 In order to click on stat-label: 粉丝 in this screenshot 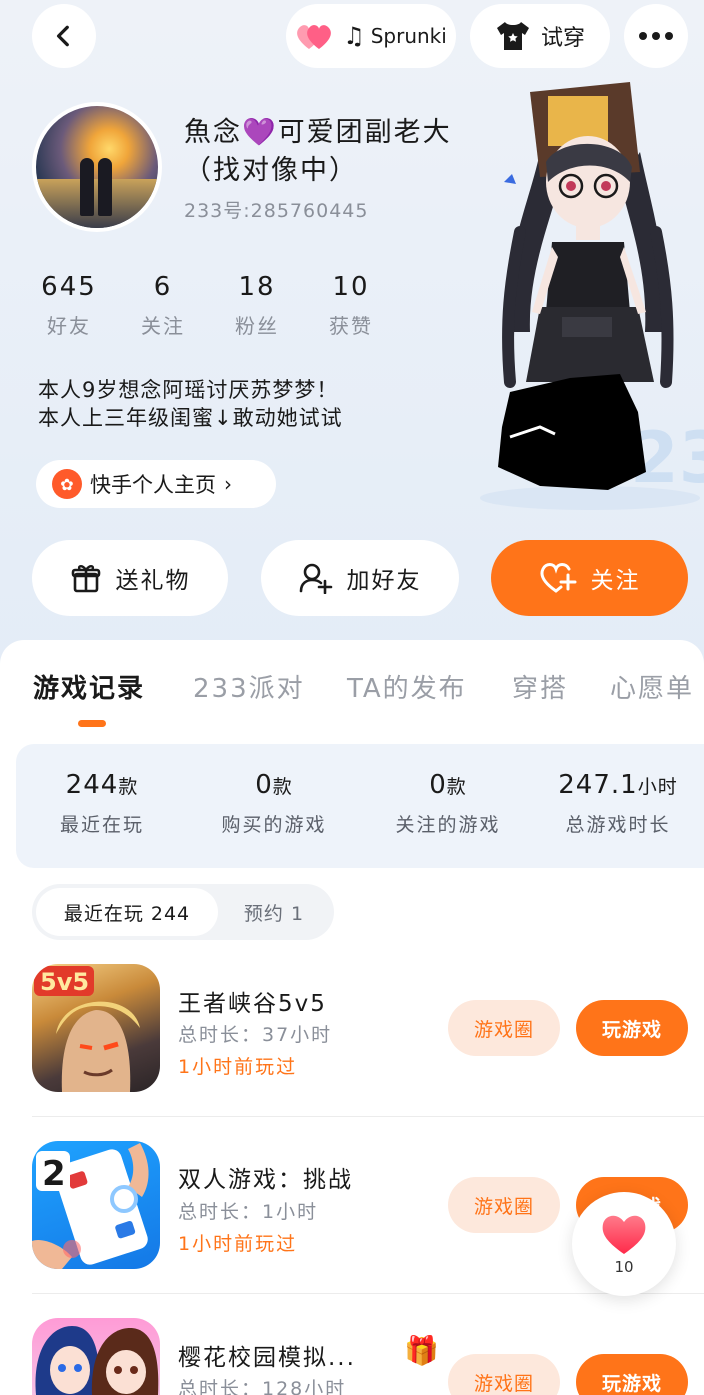, I will do `click(257, 326)`.